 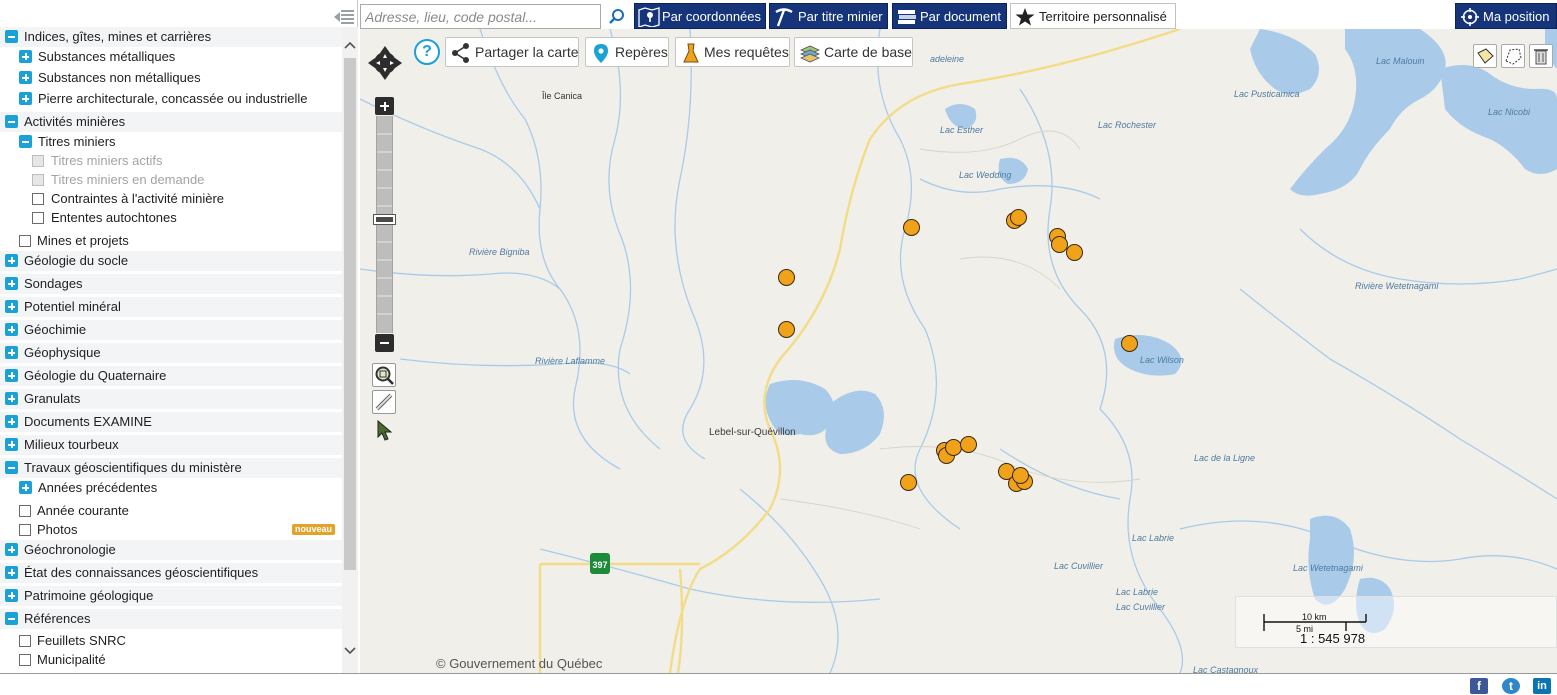 I want to click on layer-row: Granulats, so click(x=171, y=399).